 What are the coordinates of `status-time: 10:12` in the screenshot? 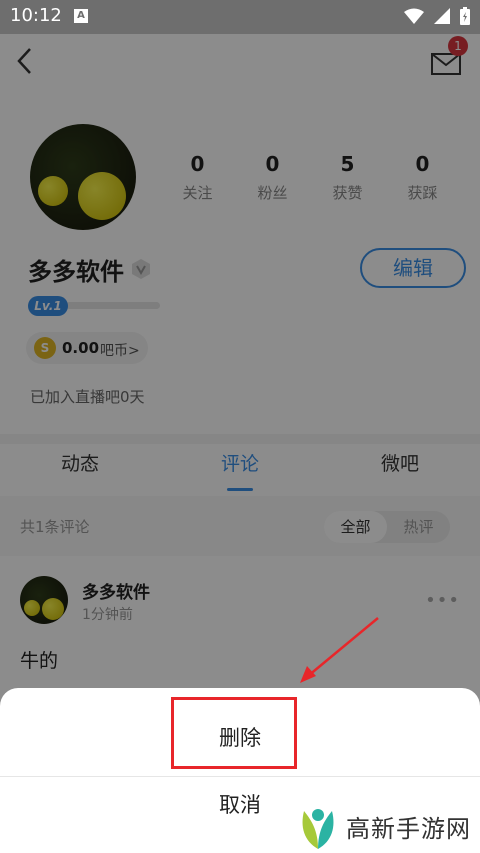 It's located at (36, 15).